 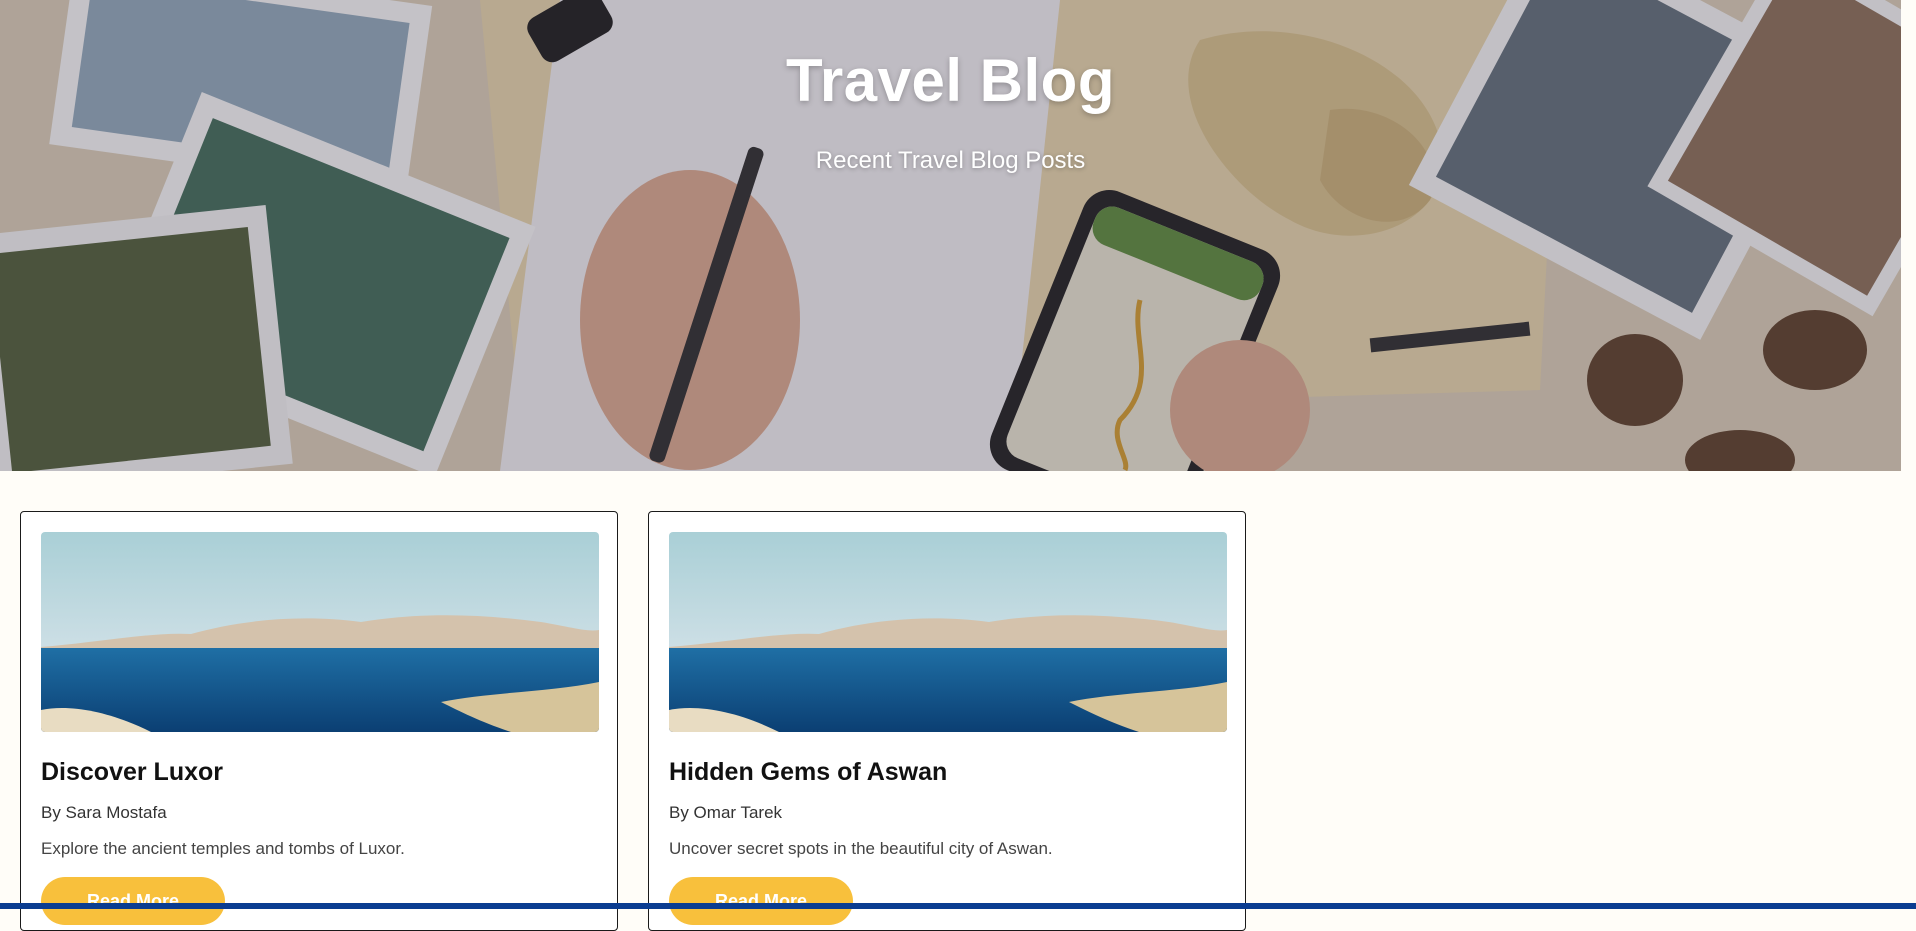 I want to click on post-author: By Omar Tarek, so click(x=947, y=813).